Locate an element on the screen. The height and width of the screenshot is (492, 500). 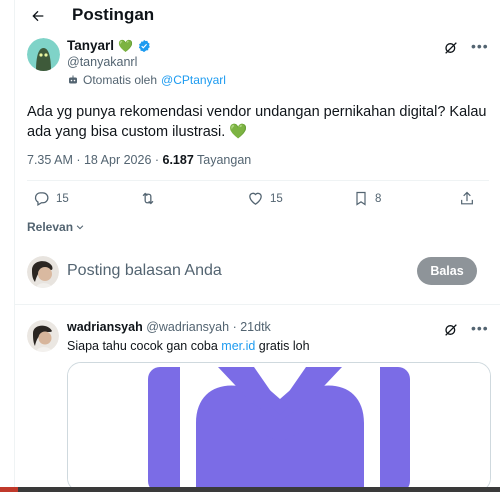
reply-author-name: wadriansyah is located at coordinates (105, 327).